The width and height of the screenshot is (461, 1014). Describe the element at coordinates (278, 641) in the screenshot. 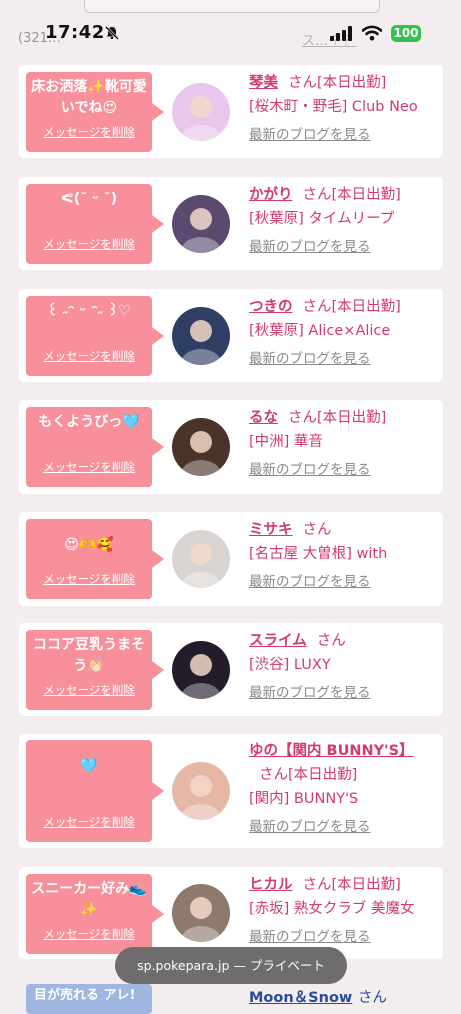

I see `cast-name-link: スライム` at that location.